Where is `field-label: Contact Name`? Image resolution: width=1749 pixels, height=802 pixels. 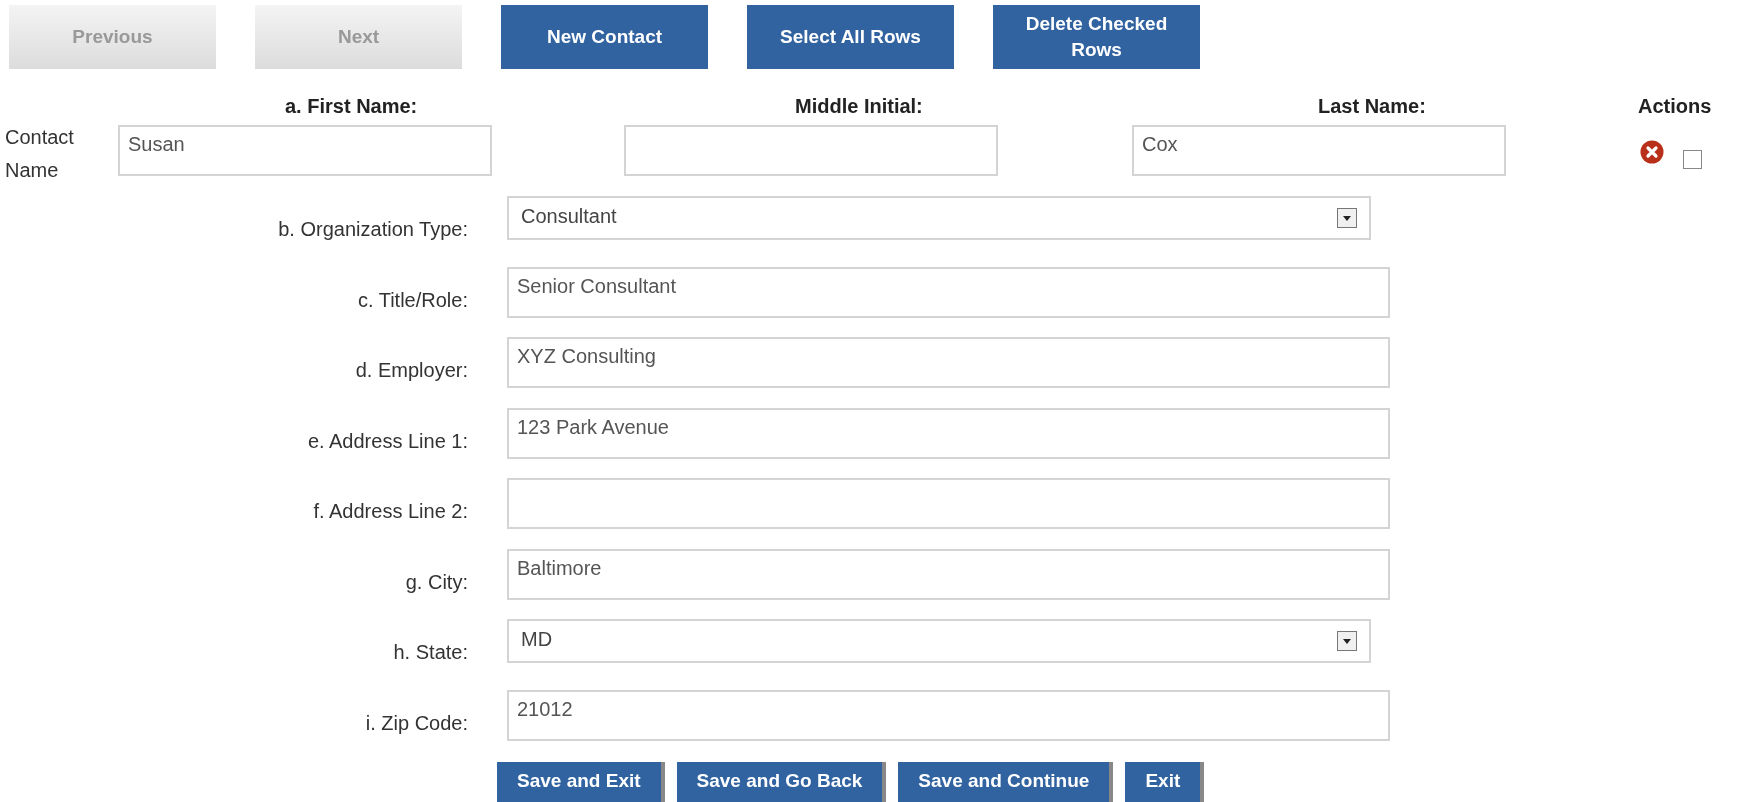 field-label: Contact Name is located at coordinates (40, 154).